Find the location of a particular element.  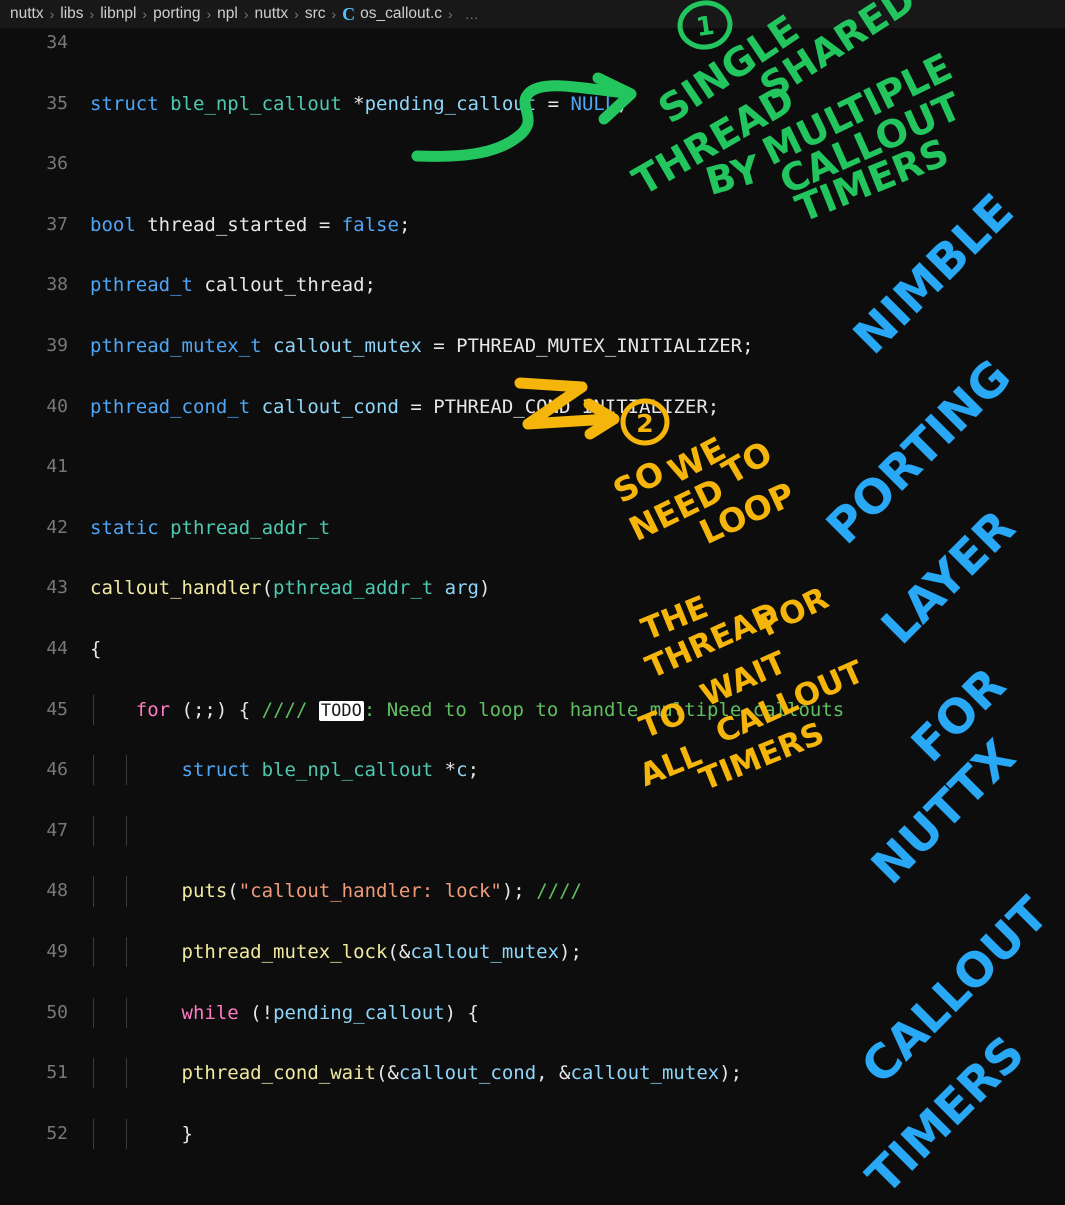

line-number: 46 is located at coordinates (57, 770).